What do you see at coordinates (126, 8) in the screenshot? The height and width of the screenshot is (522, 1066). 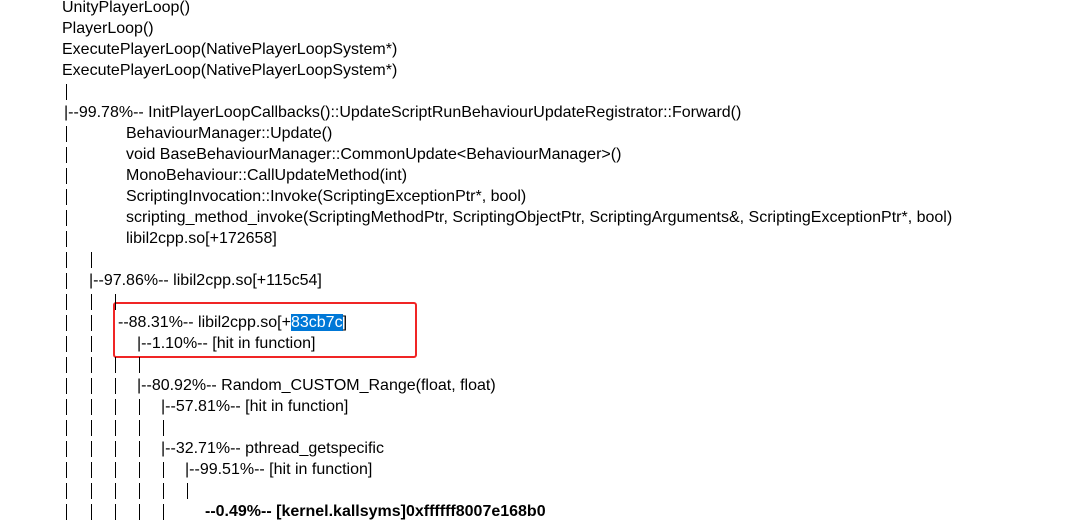 I see `tree-line: UnityPlayerLoop()` at bounding box center [126, 8].